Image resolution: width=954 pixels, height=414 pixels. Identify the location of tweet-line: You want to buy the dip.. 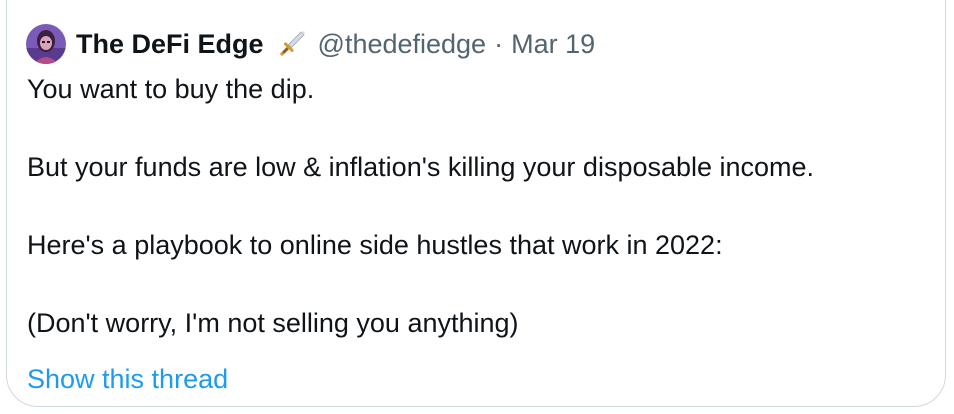
(171, 89).